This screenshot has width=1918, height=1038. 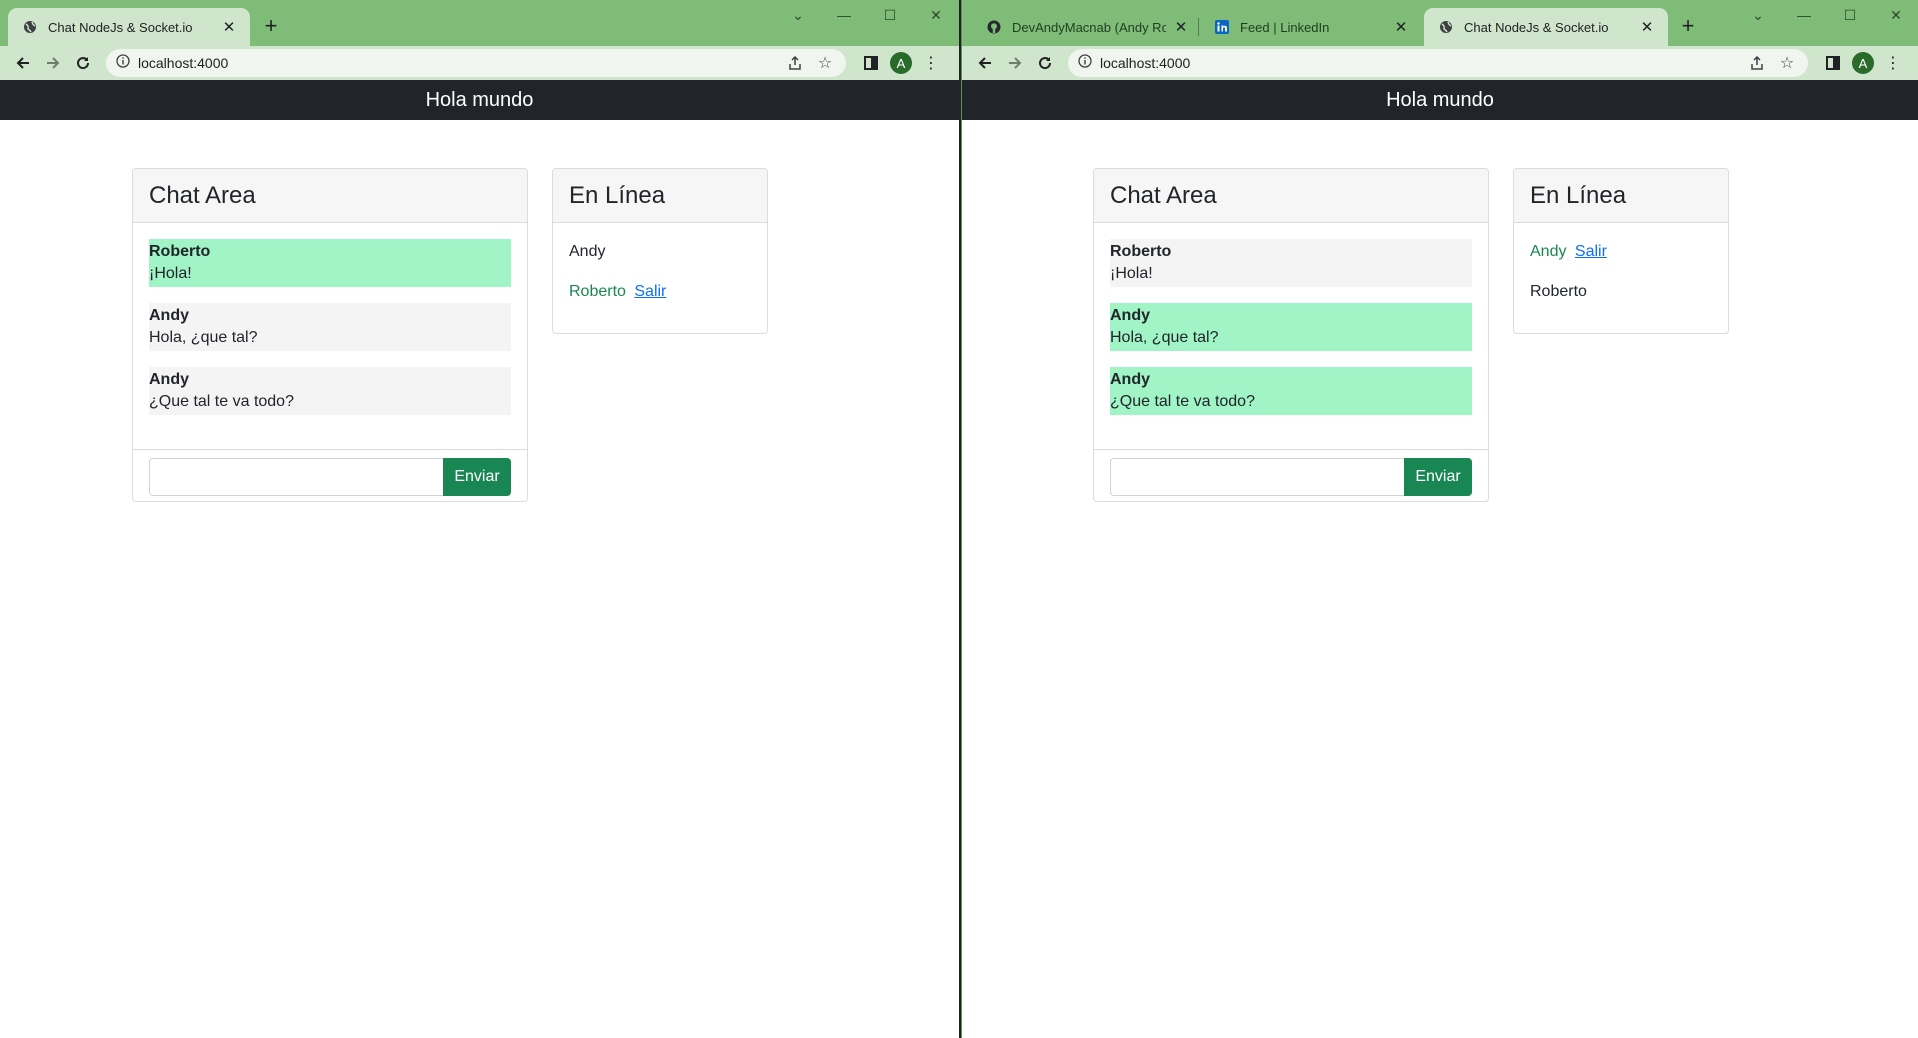 I want to click on chat-area-title: Chat Area, so click(x=330, y=196).